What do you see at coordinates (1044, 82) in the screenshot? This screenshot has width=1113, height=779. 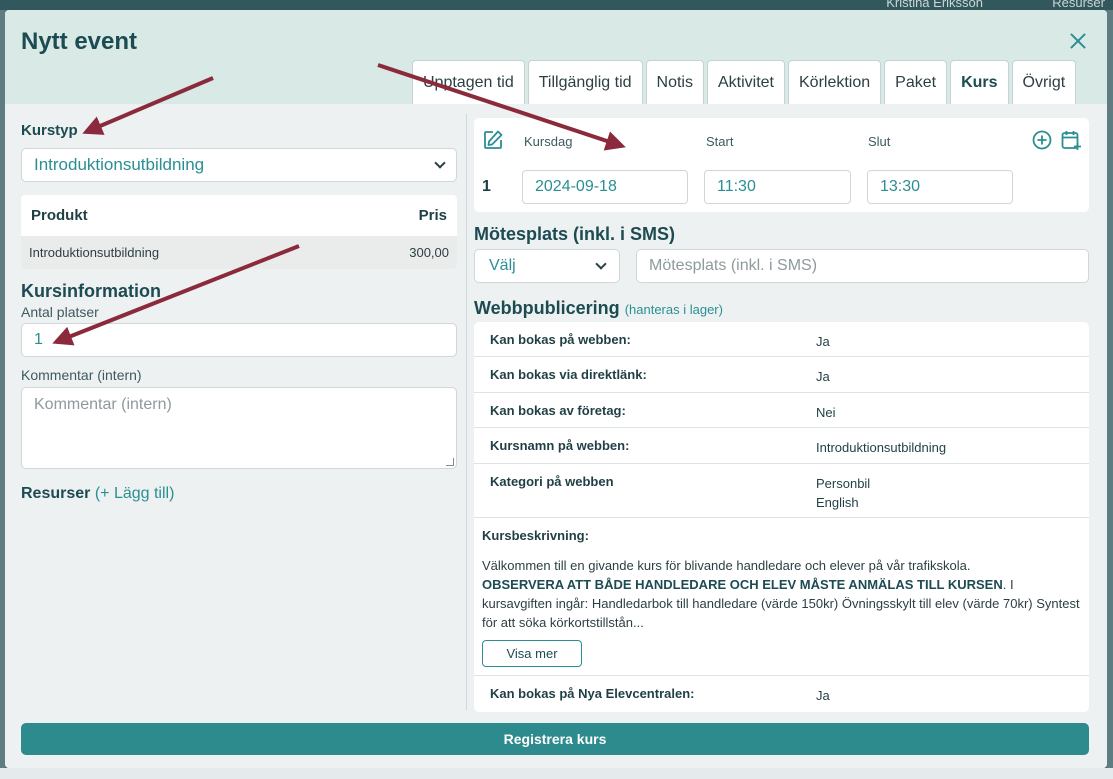 I see `tab-ovrigt: Övrigt` at bounding box center [1044, 82].